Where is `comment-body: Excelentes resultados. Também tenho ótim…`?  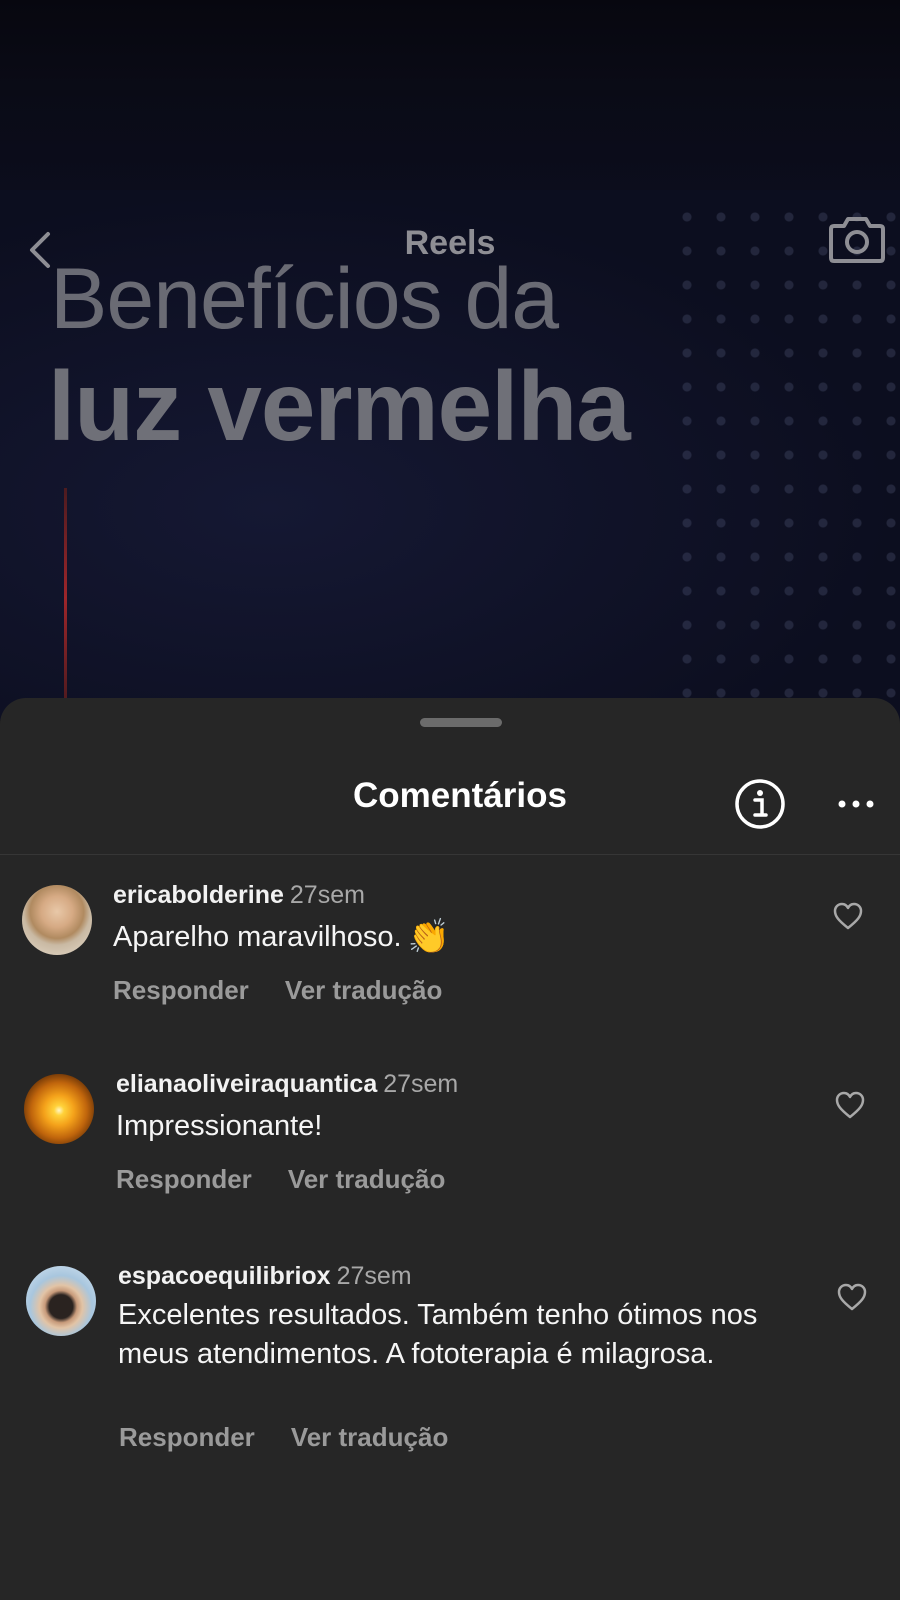 comment-body: Excelentes resultados. Também tenho ótim… is located at coordinates (438, 1334).